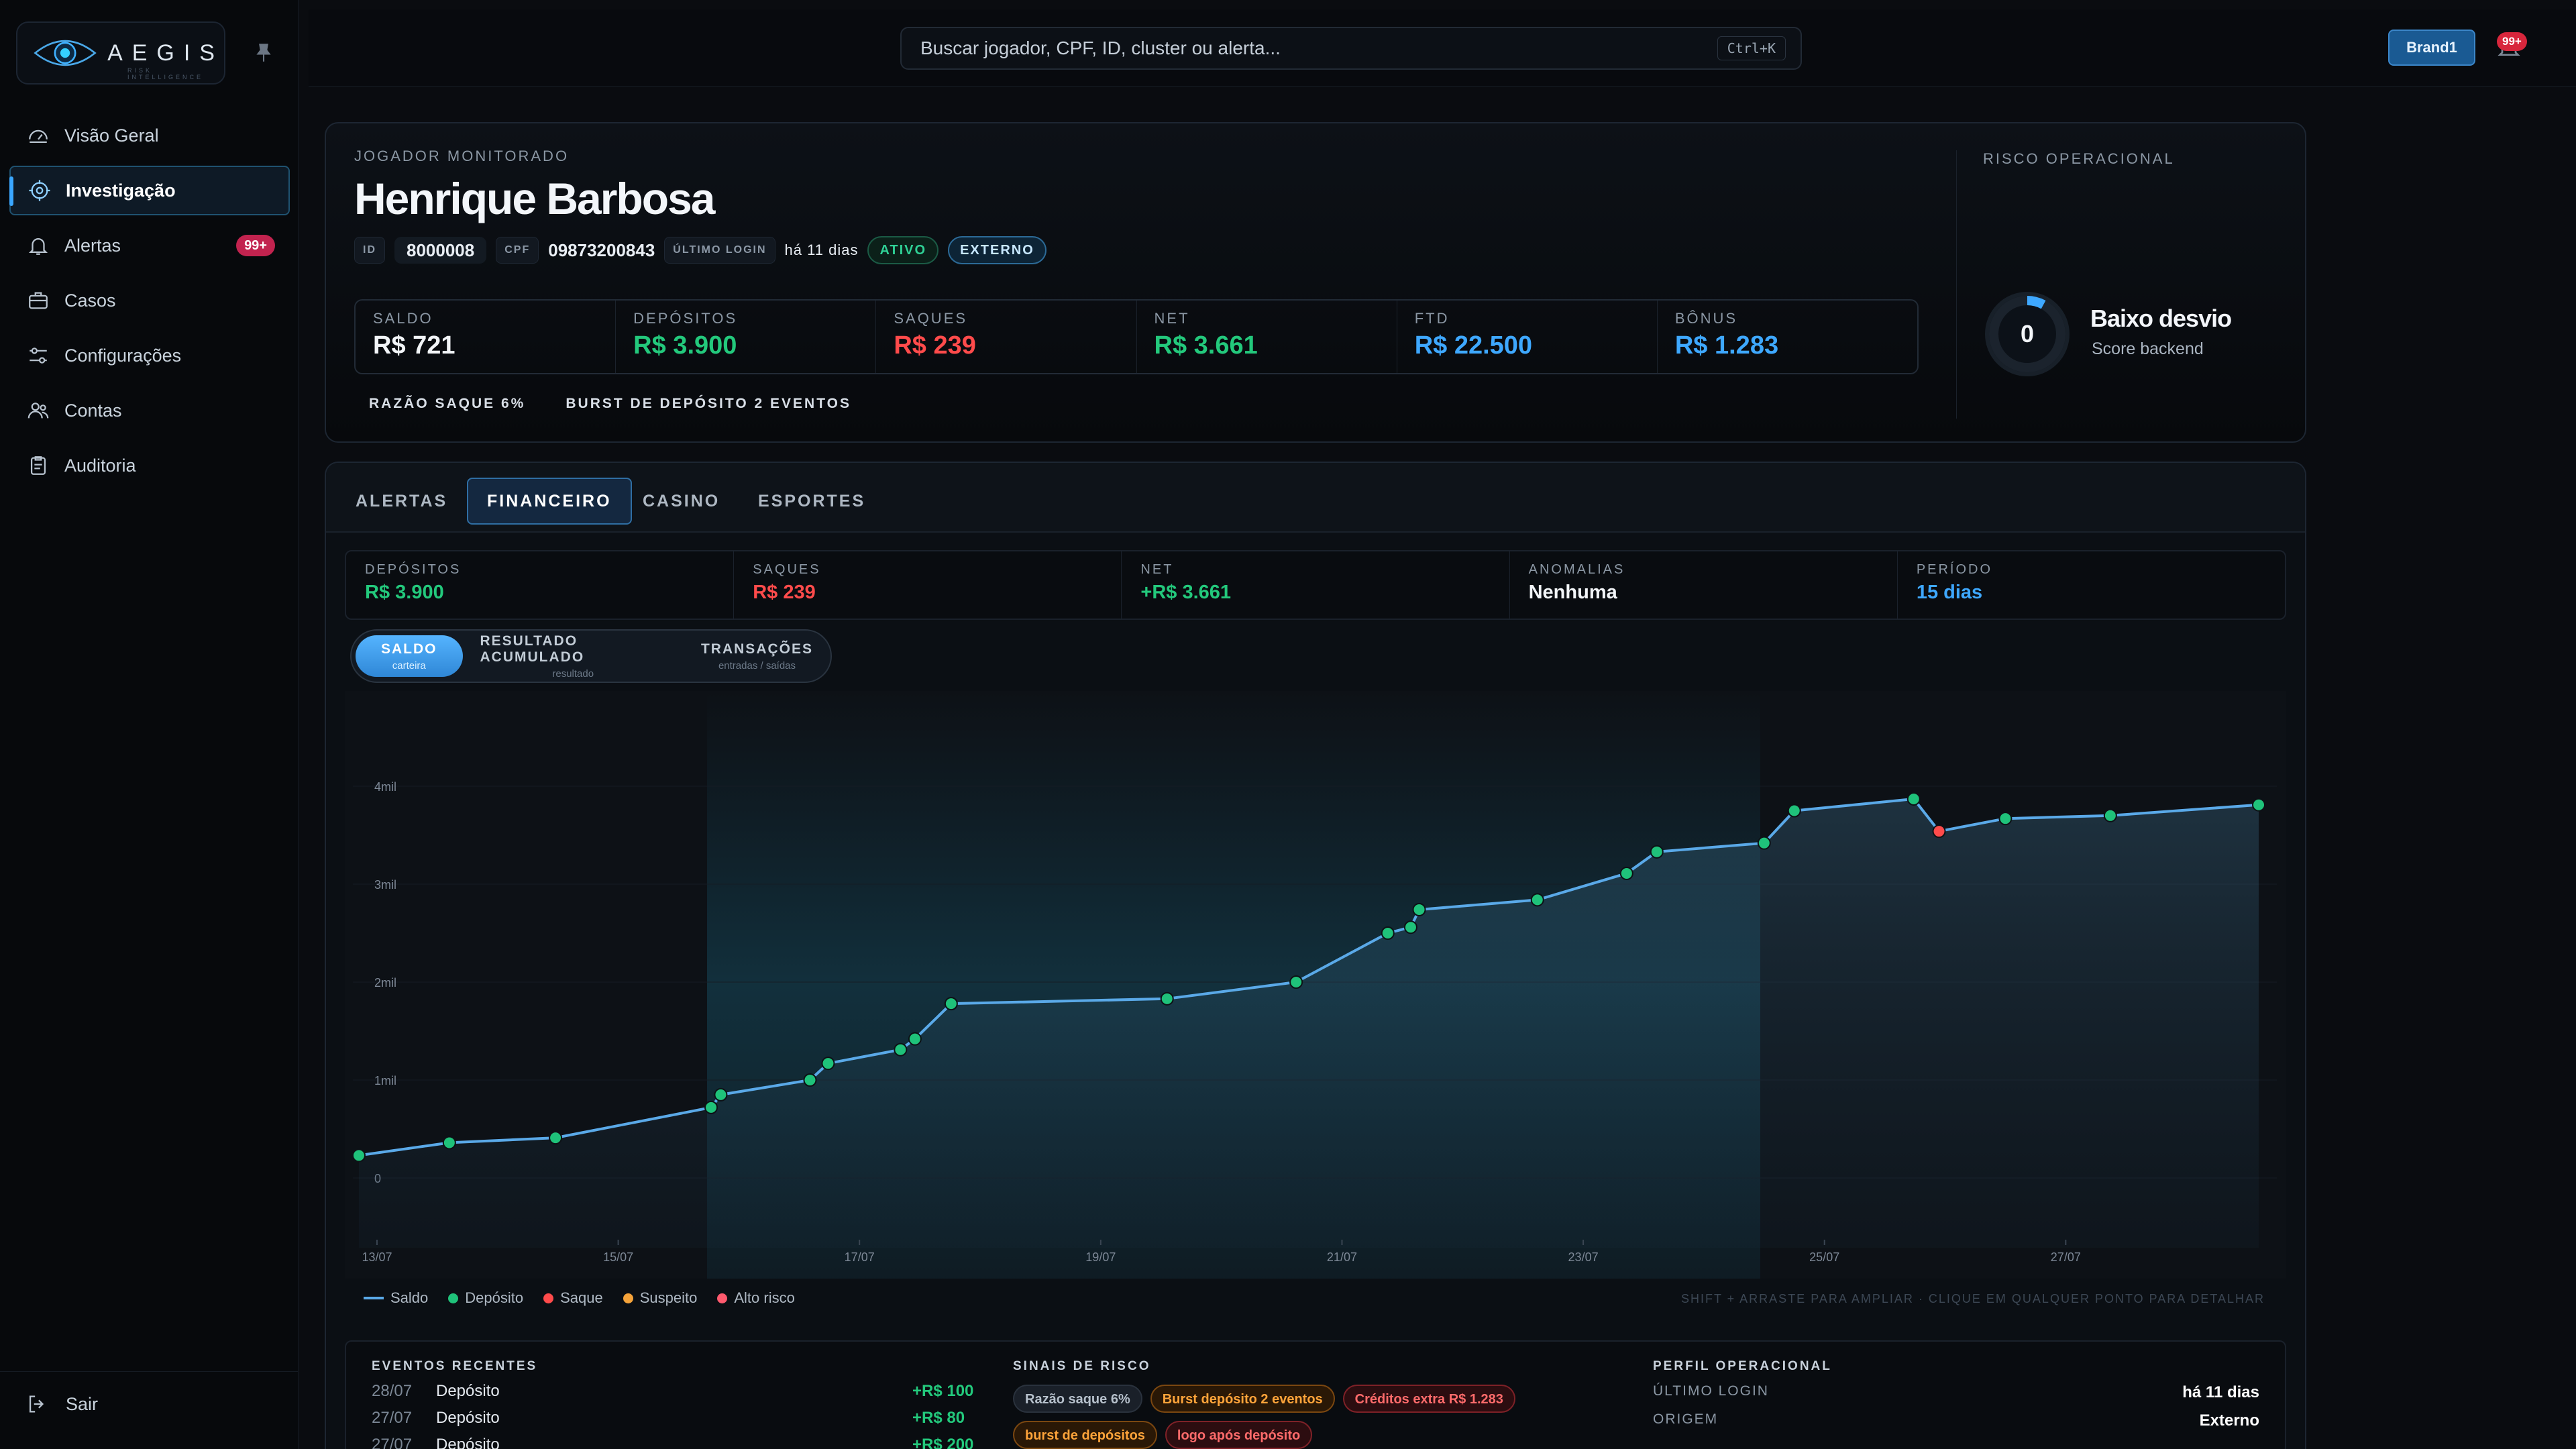  What do you see at coordinates (1267, 337) in the screenshot?
I see `stat-net: NET R$ 3.661` at bounding box center [1267, 337].